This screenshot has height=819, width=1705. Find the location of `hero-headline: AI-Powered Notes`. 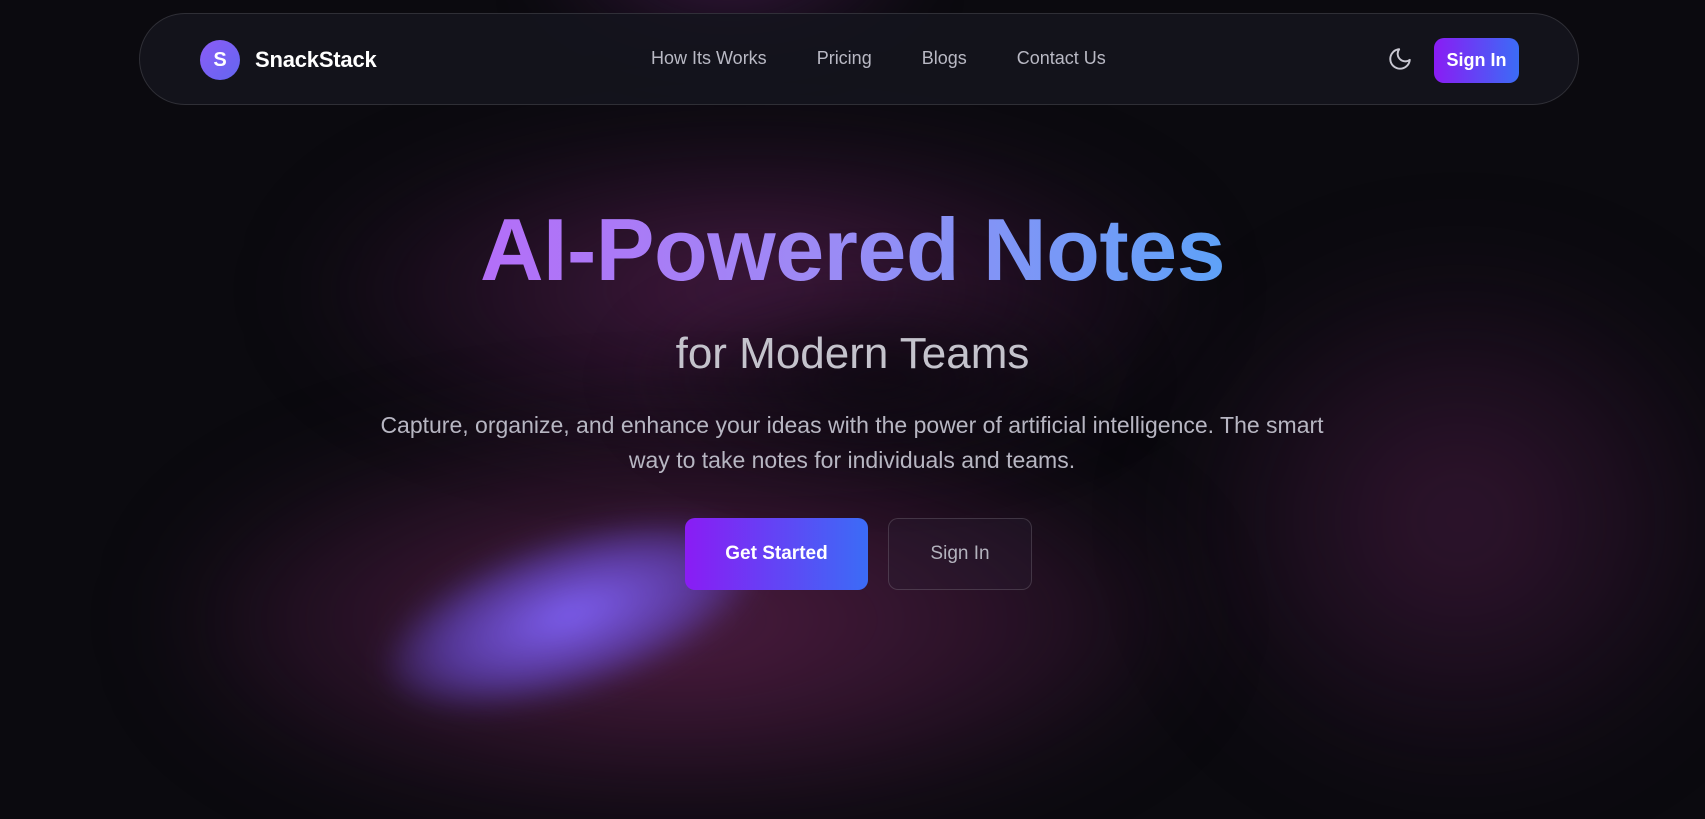

hero-headline: AI-Powered Notes is located at coordinates (852, 250).